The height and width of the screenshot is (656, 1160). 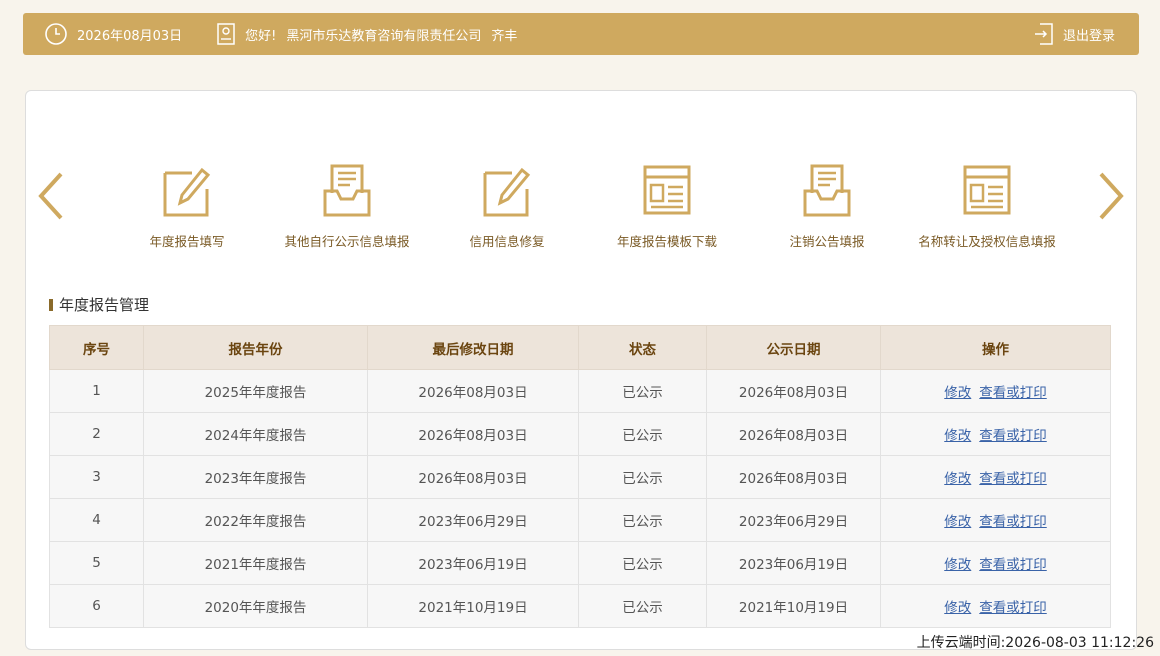 I want to click on cell-year: 2023年年度报告, so click(x=255, y=477).